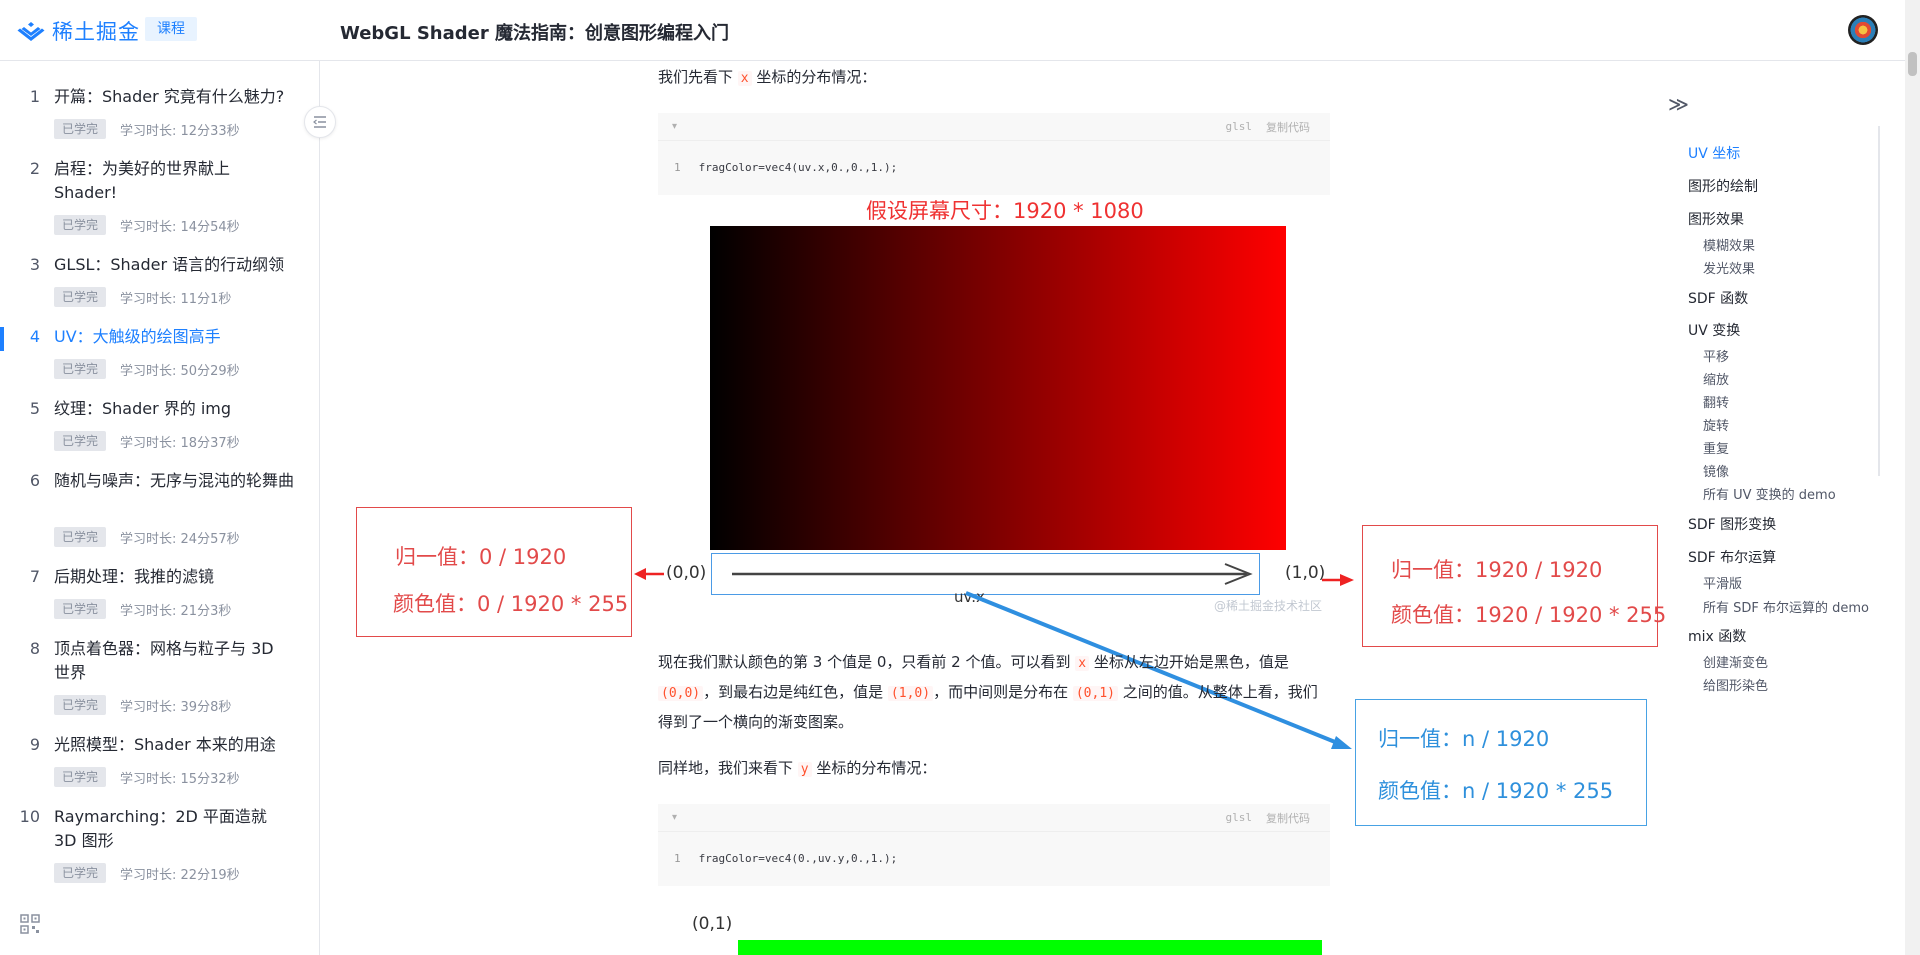 Image resolution: width=1920 pixels, height=955 pixels. What do you see at coordinates (1082, 663) in the screenshot?
I see `inline-code: x` at bounding box center [1082, 663].